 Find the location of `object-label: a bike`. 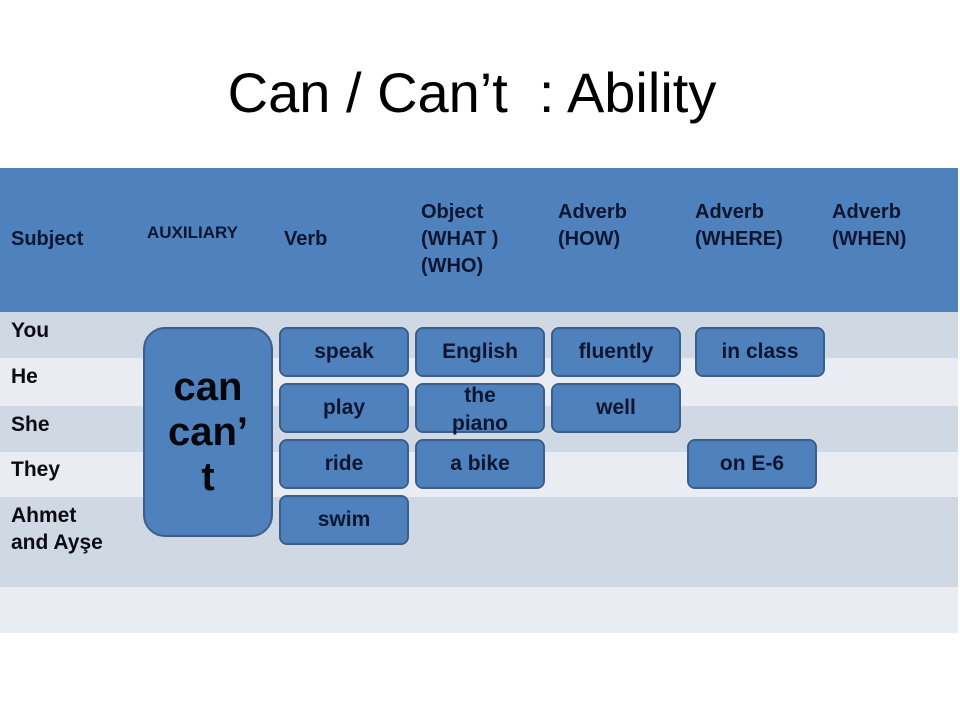

object-label: a bike is located at coordinates (480, 463).